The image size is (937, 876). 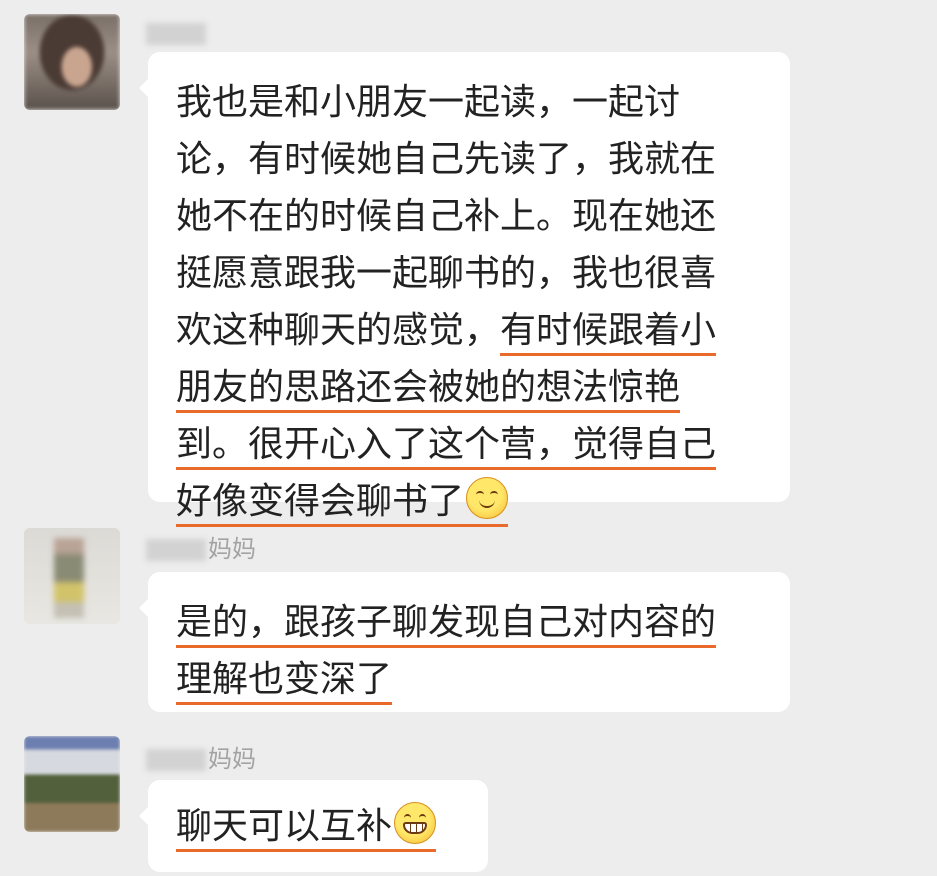 I want to click on message-bubble: 是的，跟孩子聊发现自己对内容的 理解也变深了, so click(x=464, y=642).